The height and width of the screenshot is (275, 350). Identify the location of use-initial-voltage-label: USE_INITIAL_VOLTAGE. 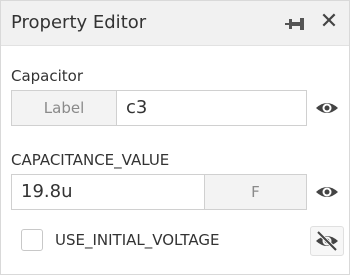
(137, 240).